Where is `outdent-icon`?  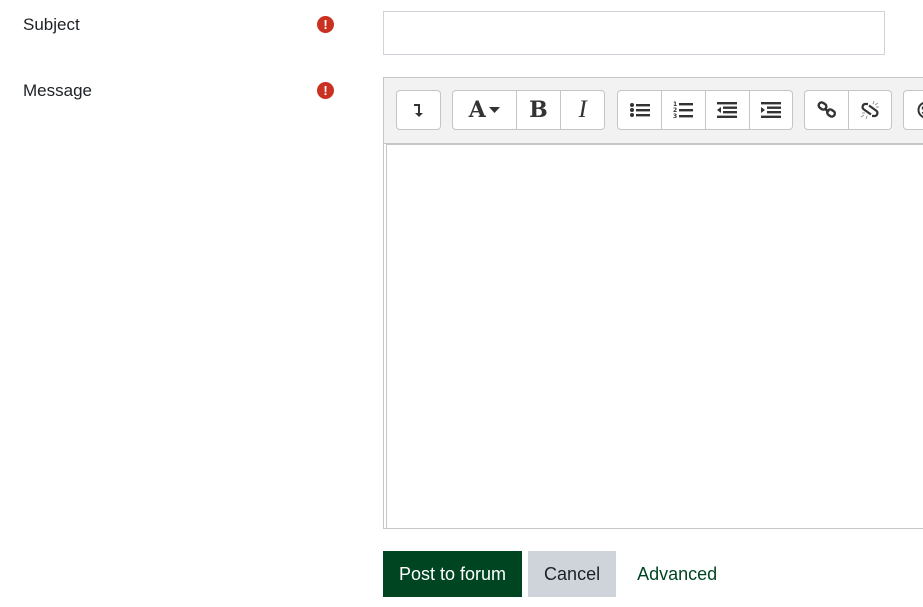 outdent-icon is located at coordinates (727, 110).